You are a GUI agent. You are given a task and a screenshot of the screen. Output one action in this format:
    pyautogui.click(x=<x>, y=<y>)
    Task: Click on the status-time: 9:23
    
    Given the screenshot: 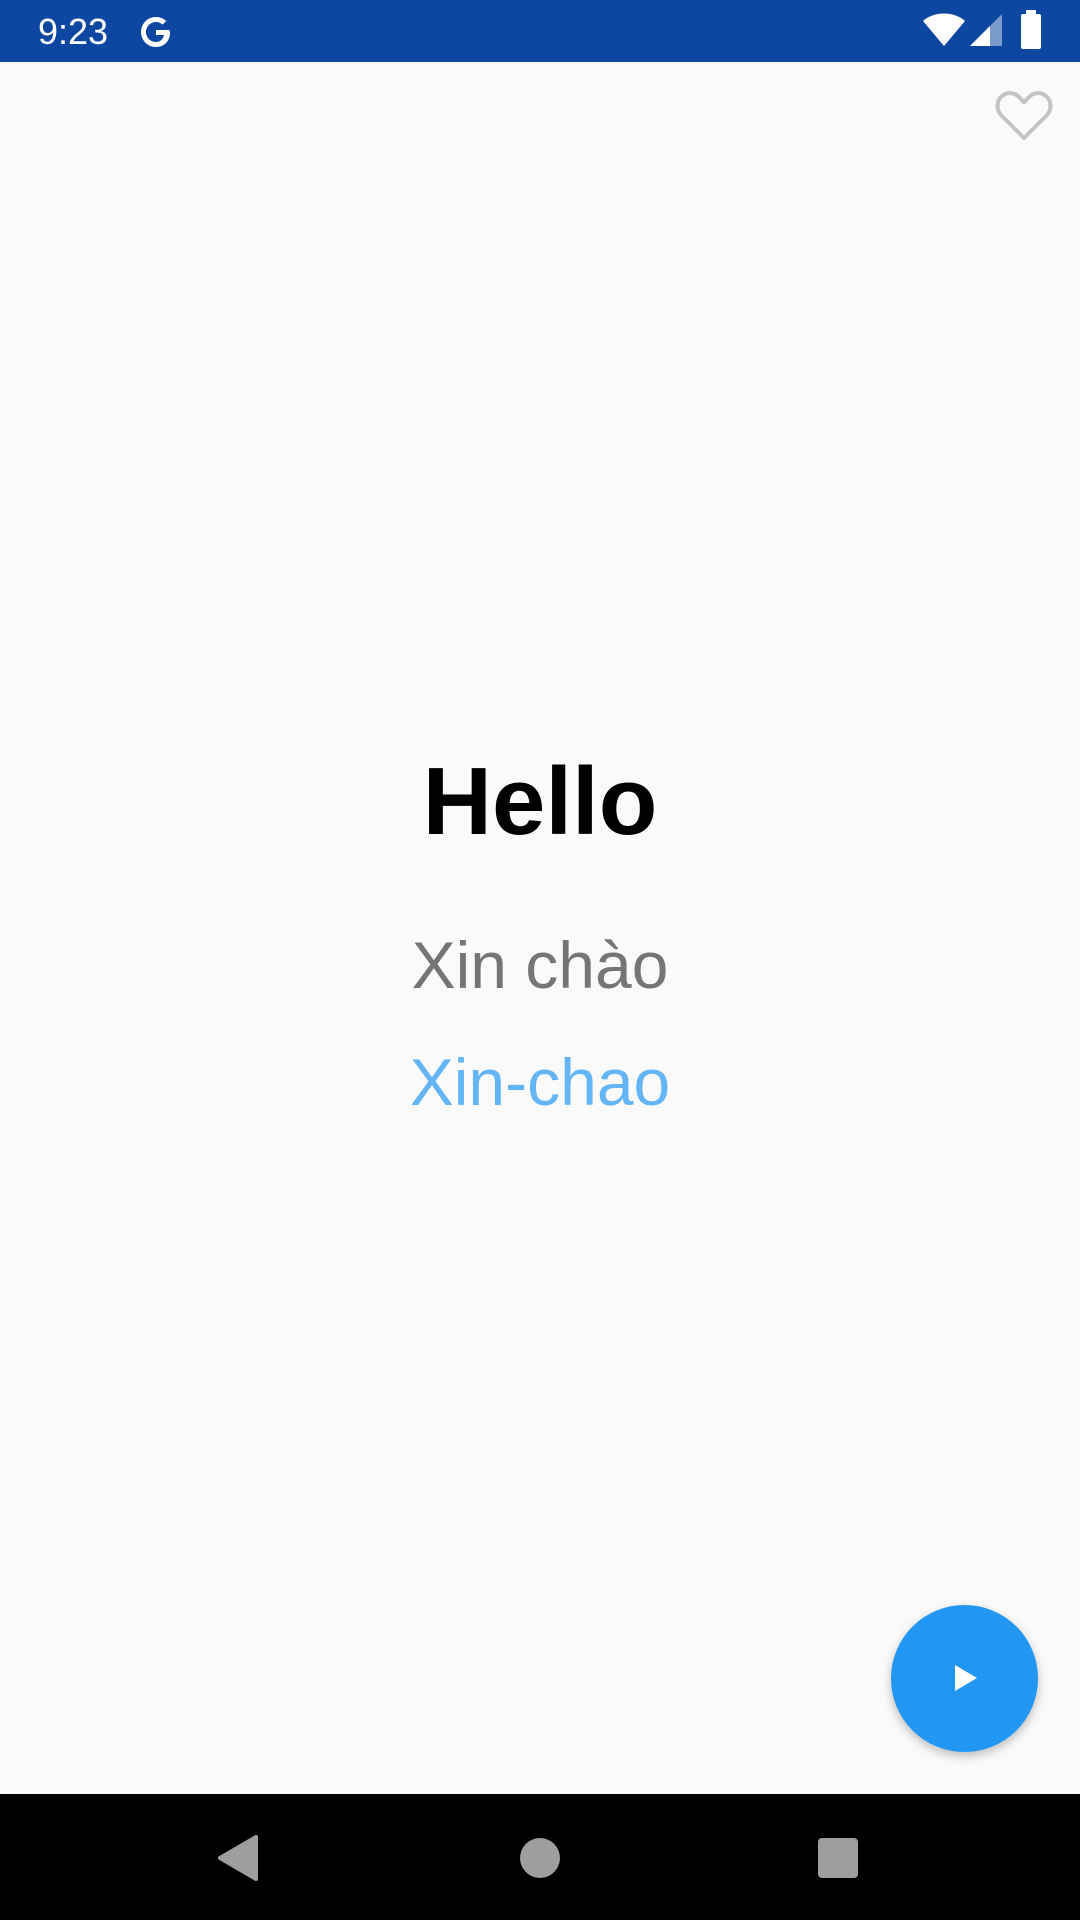 What is the action you would take?
    pyautogui.click(x=73, y=31)
    